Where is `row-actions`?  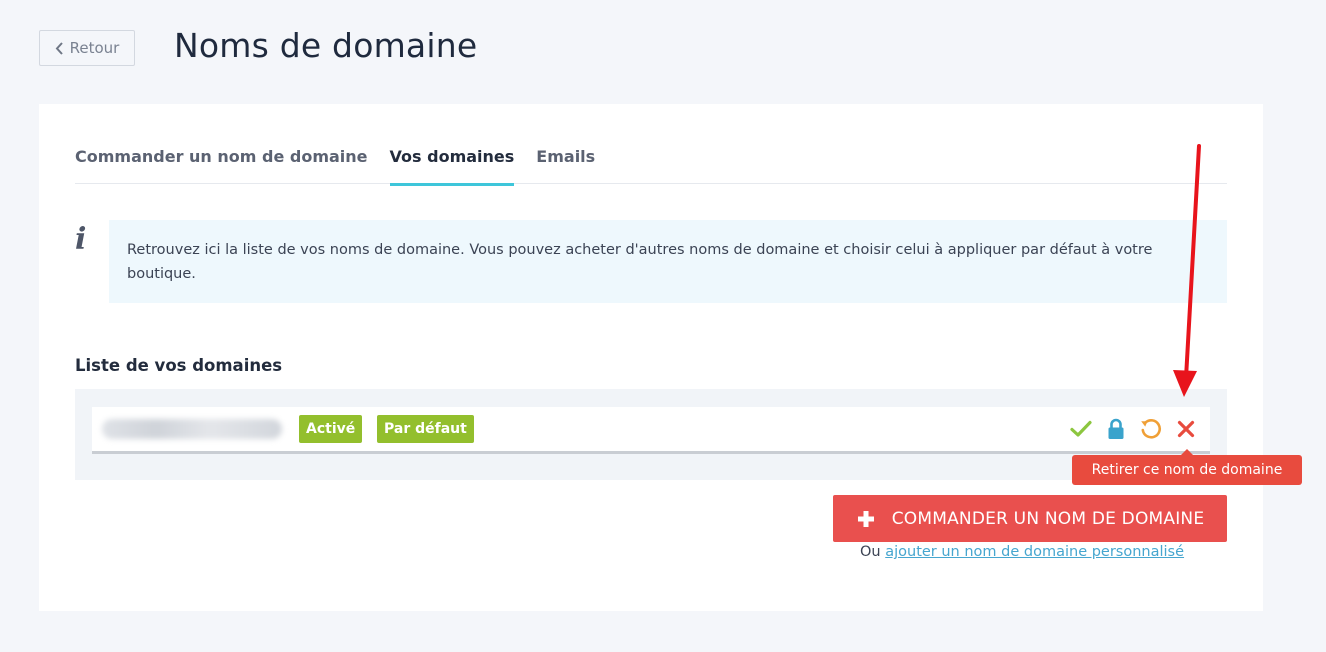 row-actions is located at coordinates (1133, 429).